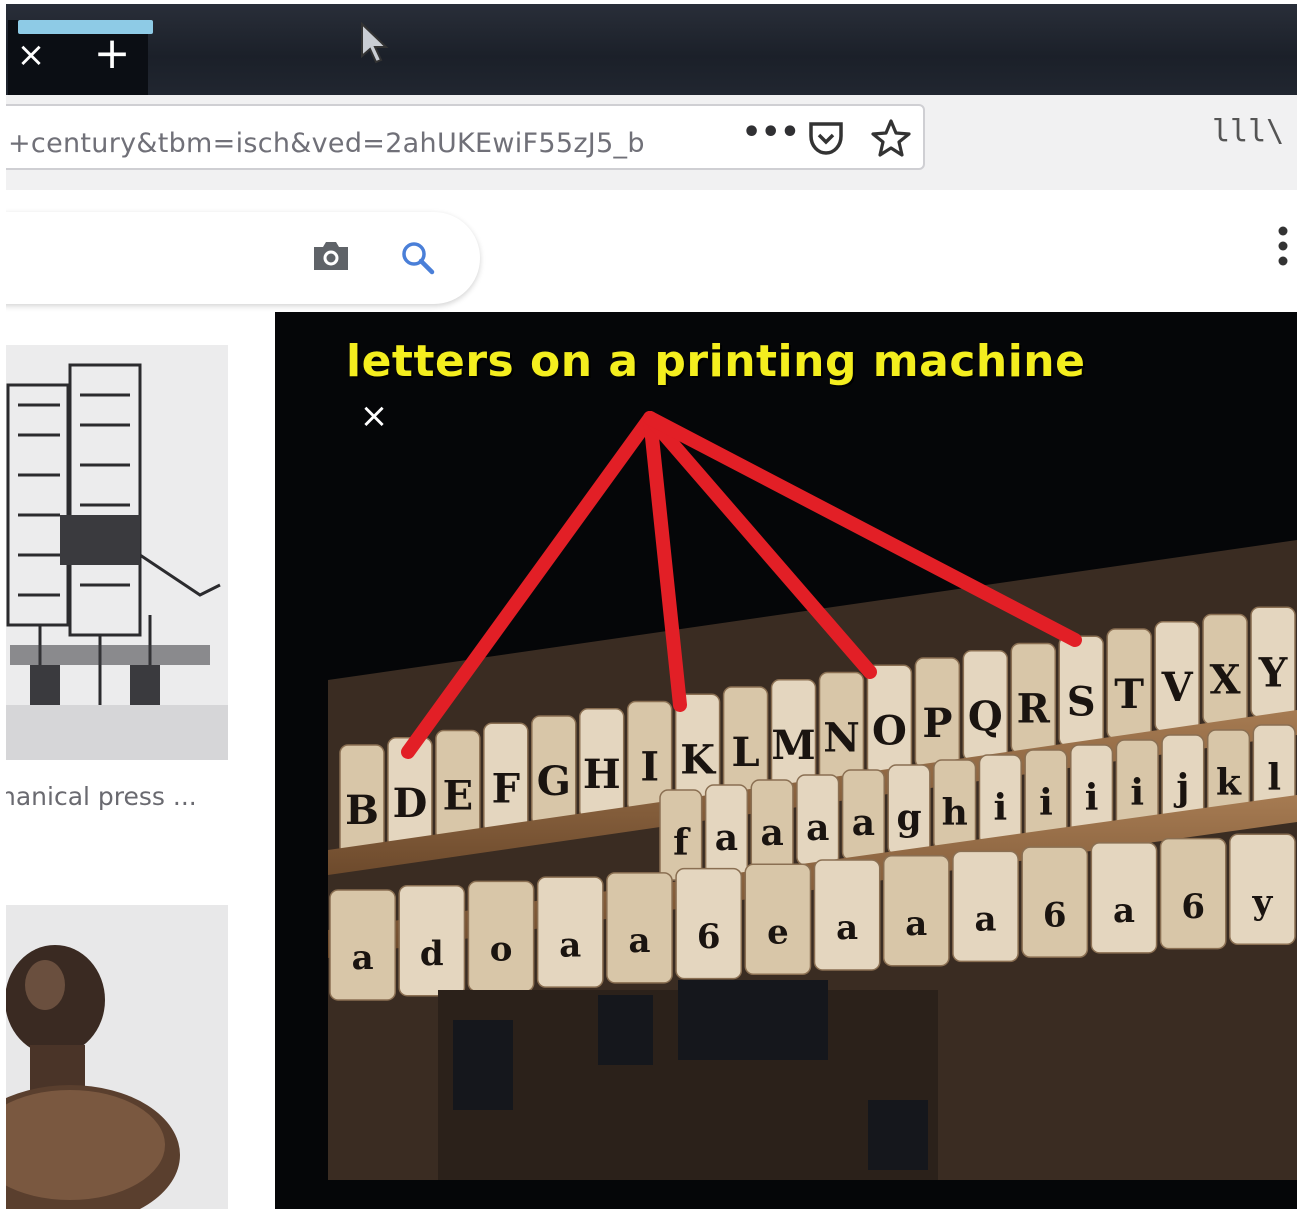 The height and width of the screenshot is (1209, 1297). Describe the element at coordinates (648, 47) in the screenshot. I see `tab-strip` at that location.